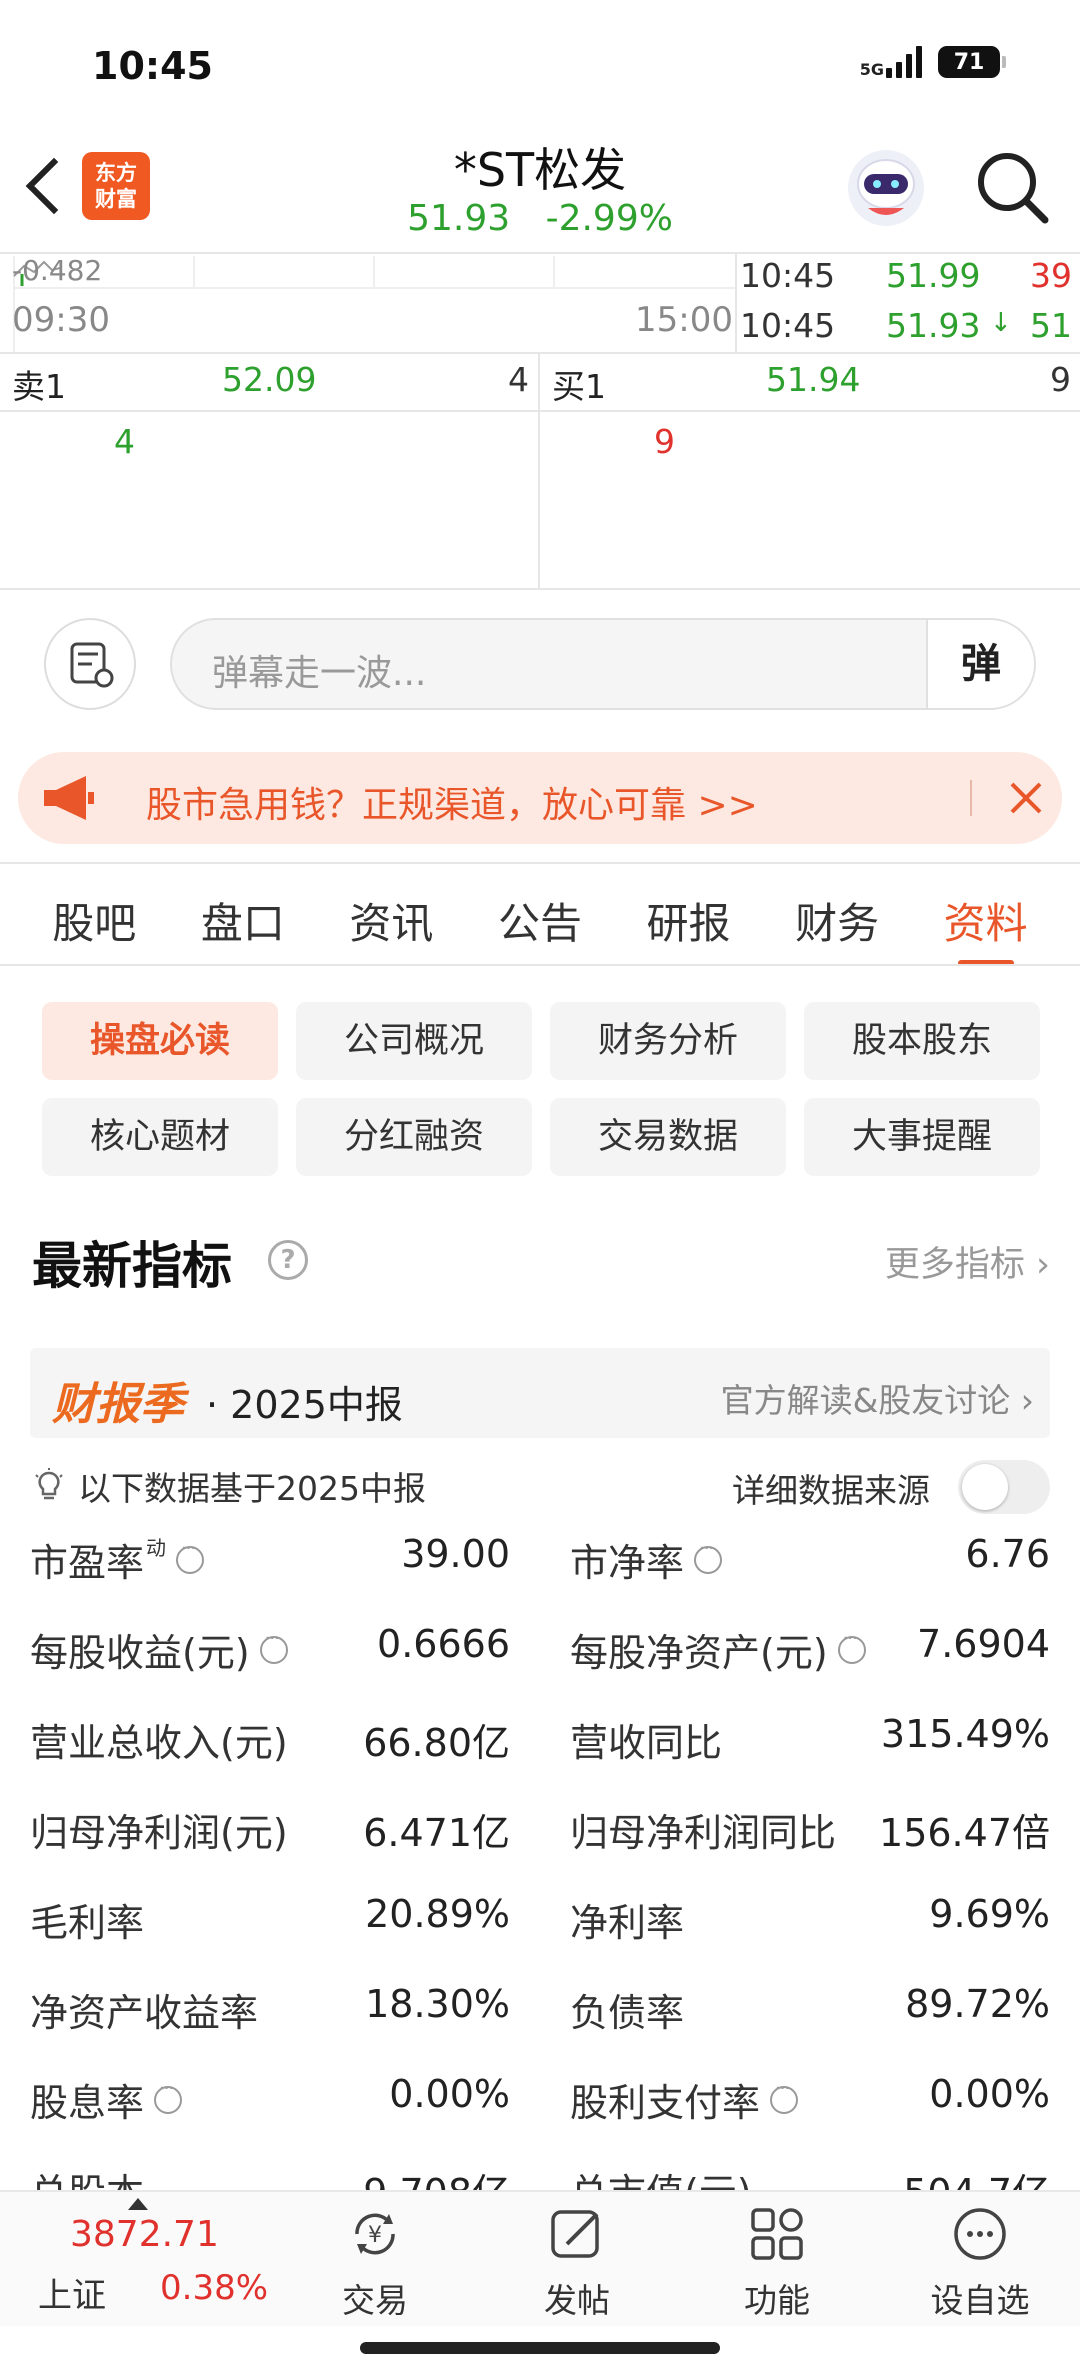  What do you see at coordinates (414, 1137) in the screenshot?
I see `chip-dividends: 分红融资` at bounding box center [414, 1137].